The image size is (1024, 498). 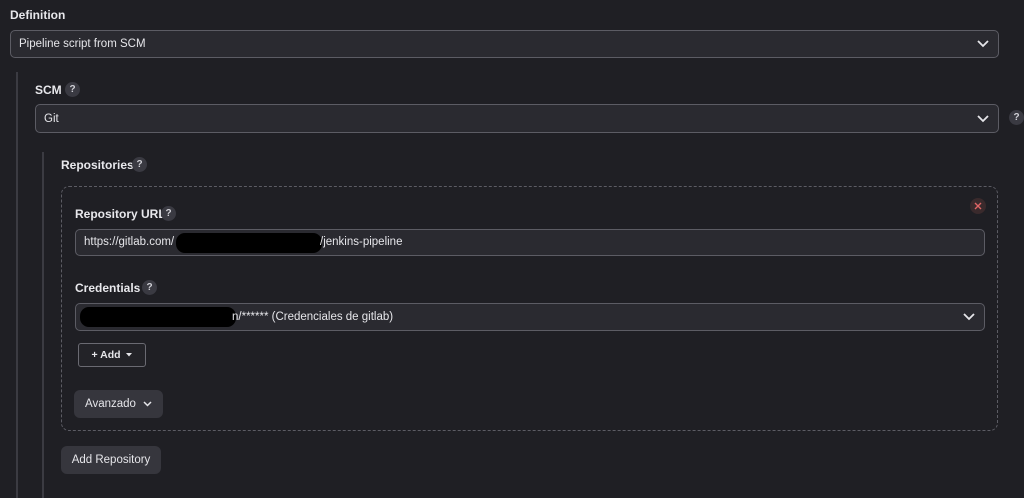 What do you see at coordinates (530, 242) in the screenshot?
I see `repository-url-input: https://gitlab.com/ /jenkins-pipeline` at bounding box center [530, 242].